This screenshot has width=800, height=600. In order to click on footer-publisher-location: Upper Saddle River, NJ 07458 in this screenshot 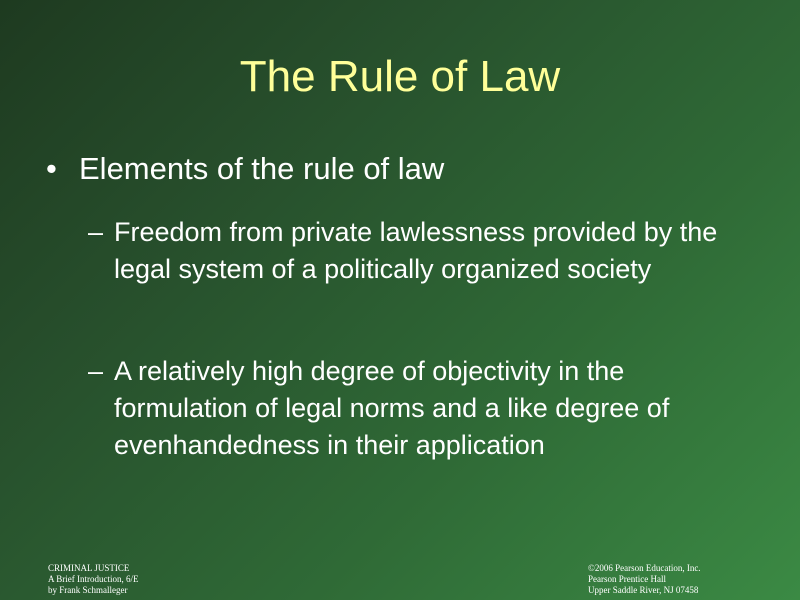, I will do `click(643, 590)`.